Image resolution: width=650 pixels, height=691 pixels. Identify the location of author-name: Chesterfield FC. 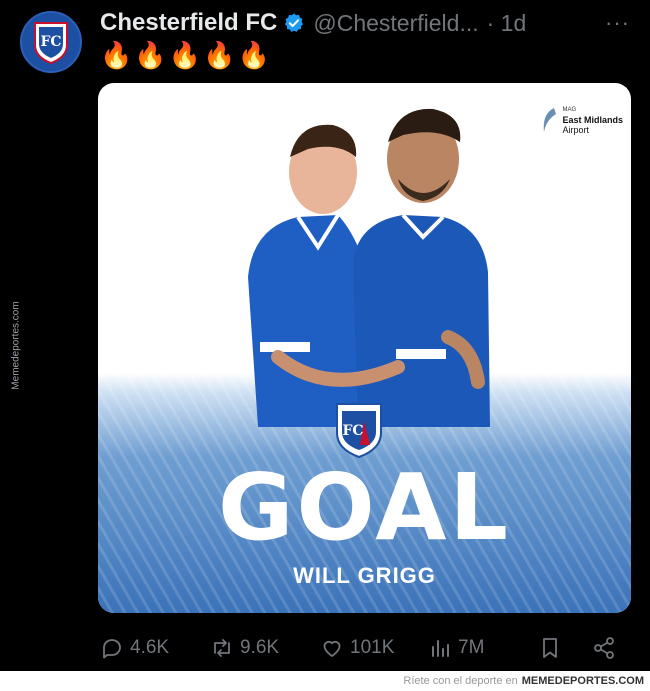
(188, 23).